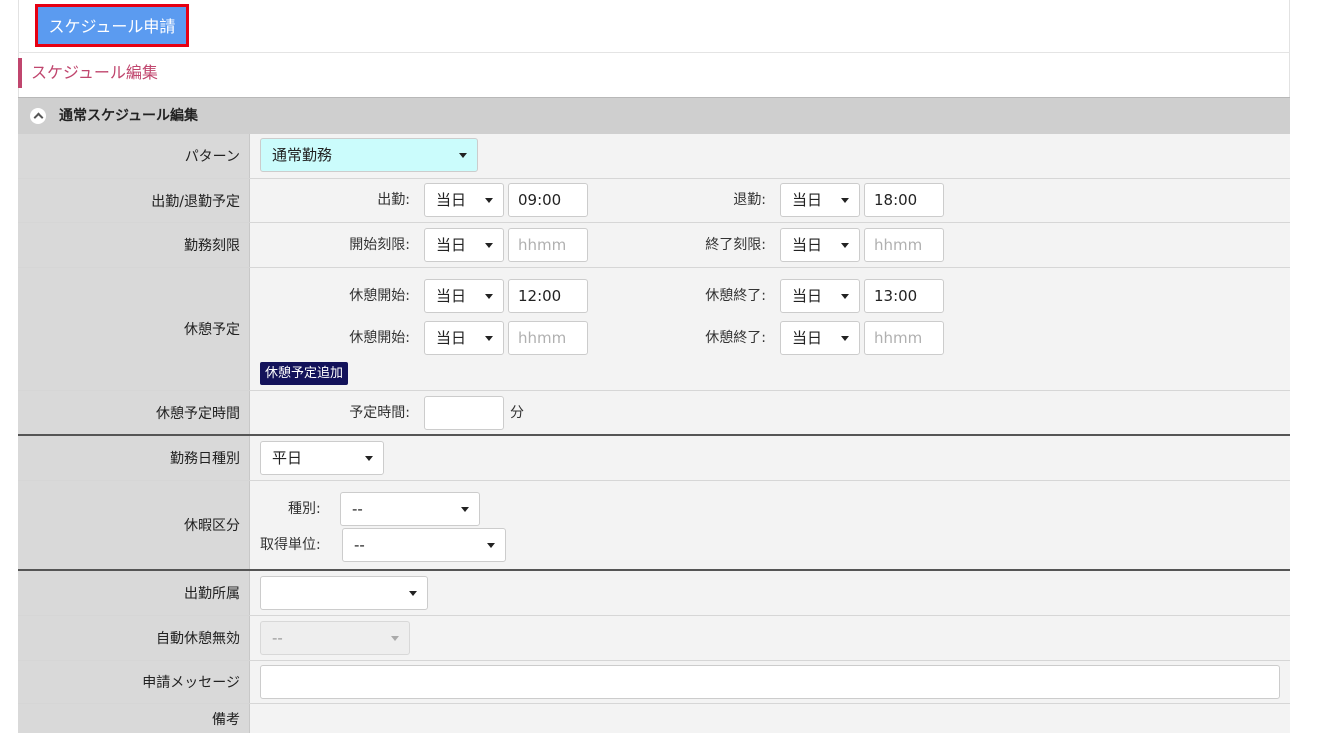 The image size is (1317, 733). I want to click on leave-type-label: 種別:, so click(304, 509).